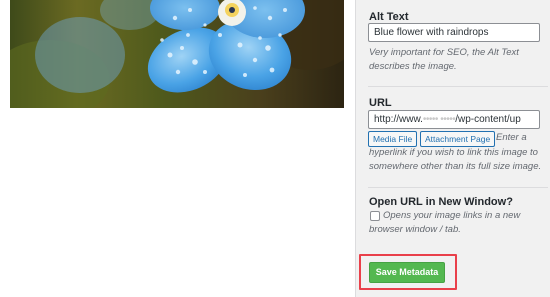 Image resolution: width=550 pixels, height=297 pixels. I want to click on attachment-page-button: Attachment Page, so click(458, 139).